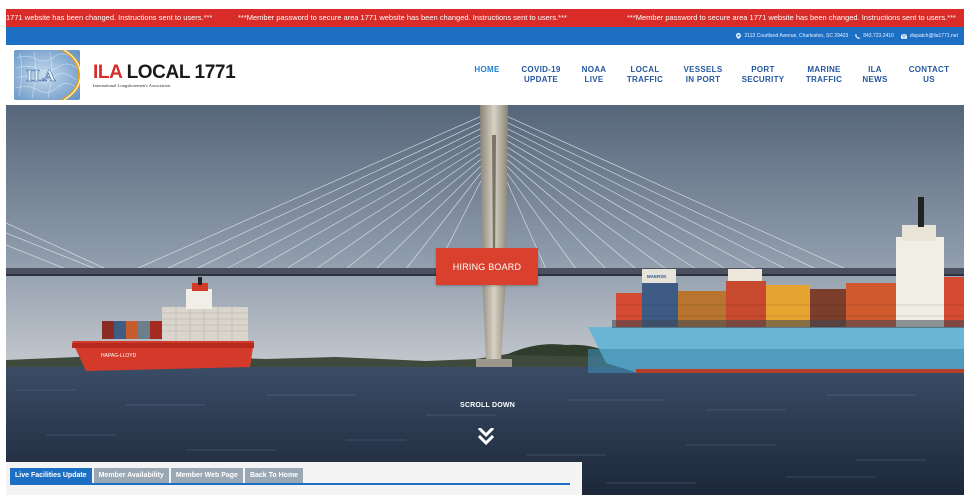  What do you see at coordinates (206, 475) in the screenshot?
I see `tab-member-web-page: Member Web Page` at bounding box center [206, 475].